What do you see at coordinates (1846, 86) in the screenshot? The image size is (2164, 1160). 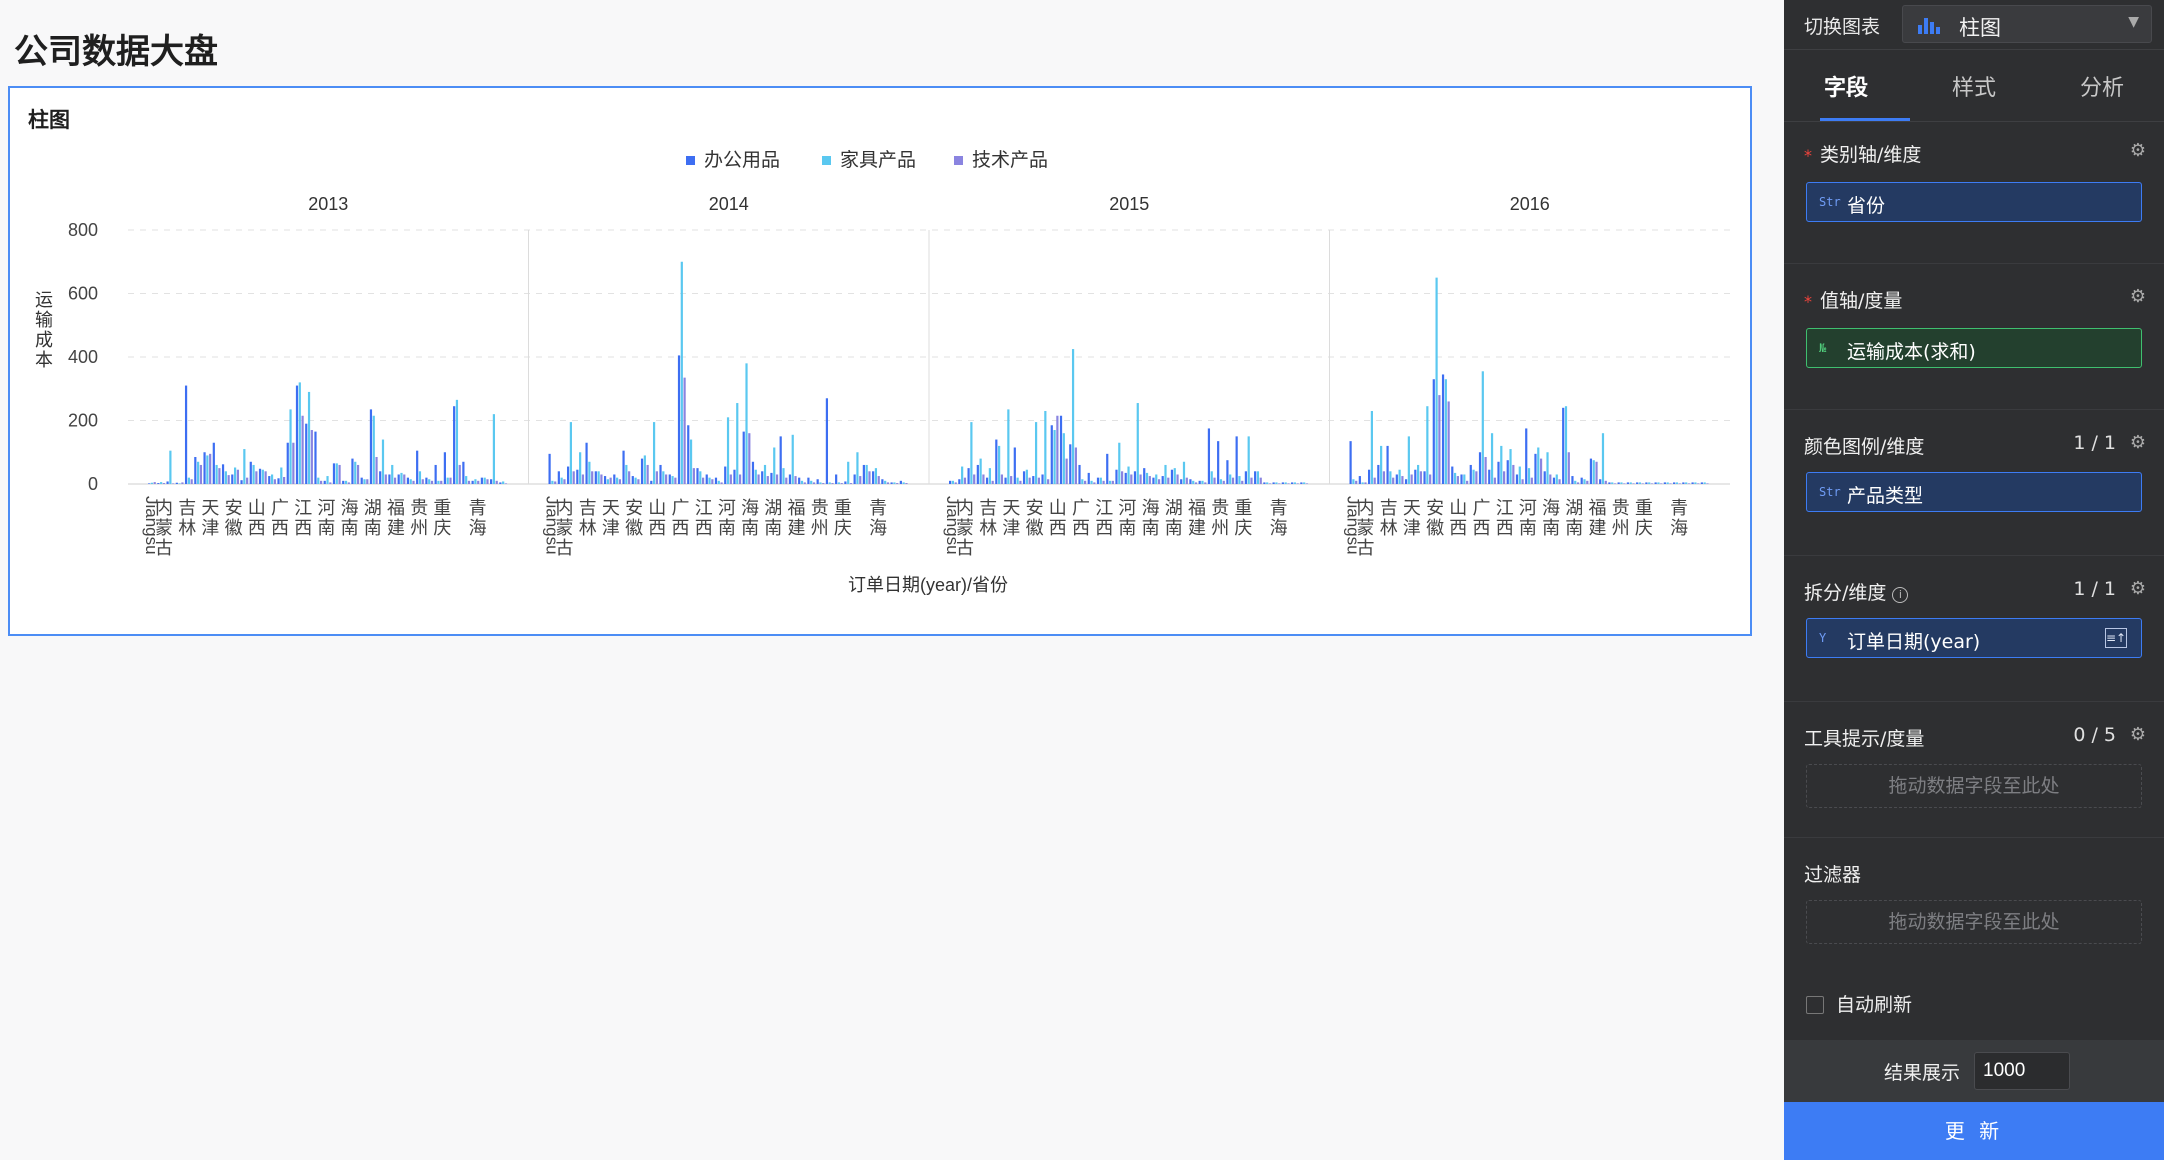 I see `tab-fields: 字段` at bounding box center [1846, 86].